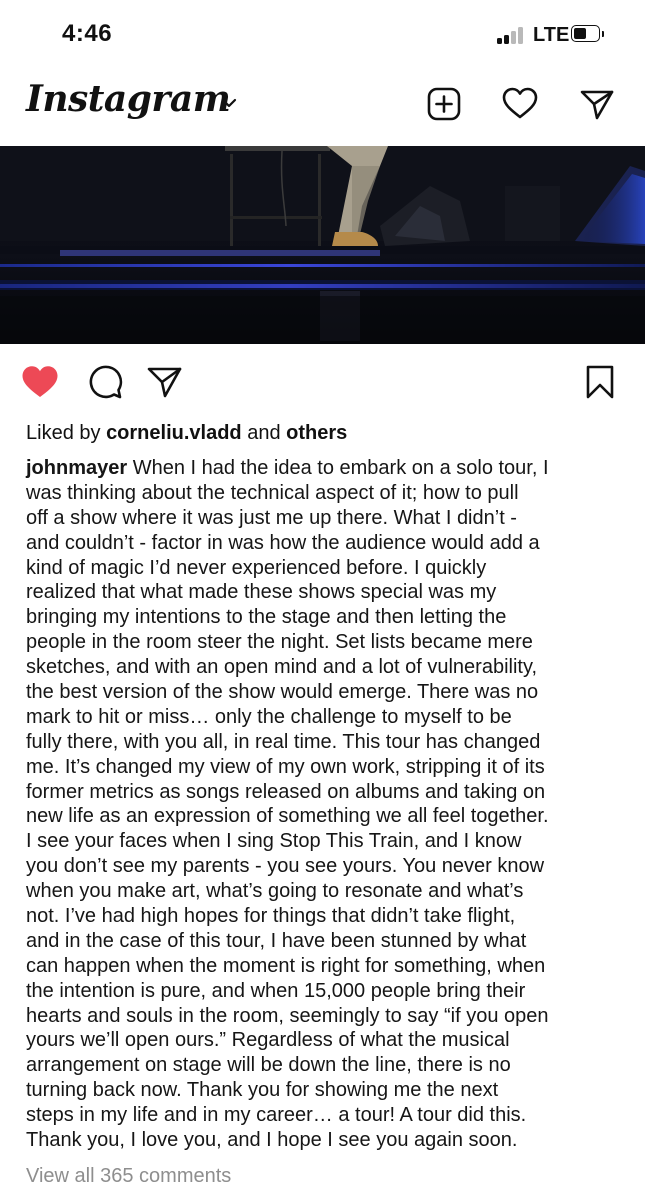 Image resolution: width=645 pixels, height=1200 pixels. What do you see at coordinates (322, 35) in the screenshot?
I see `status-bar: 4:46 LTE` at bounding box center [322, 35].